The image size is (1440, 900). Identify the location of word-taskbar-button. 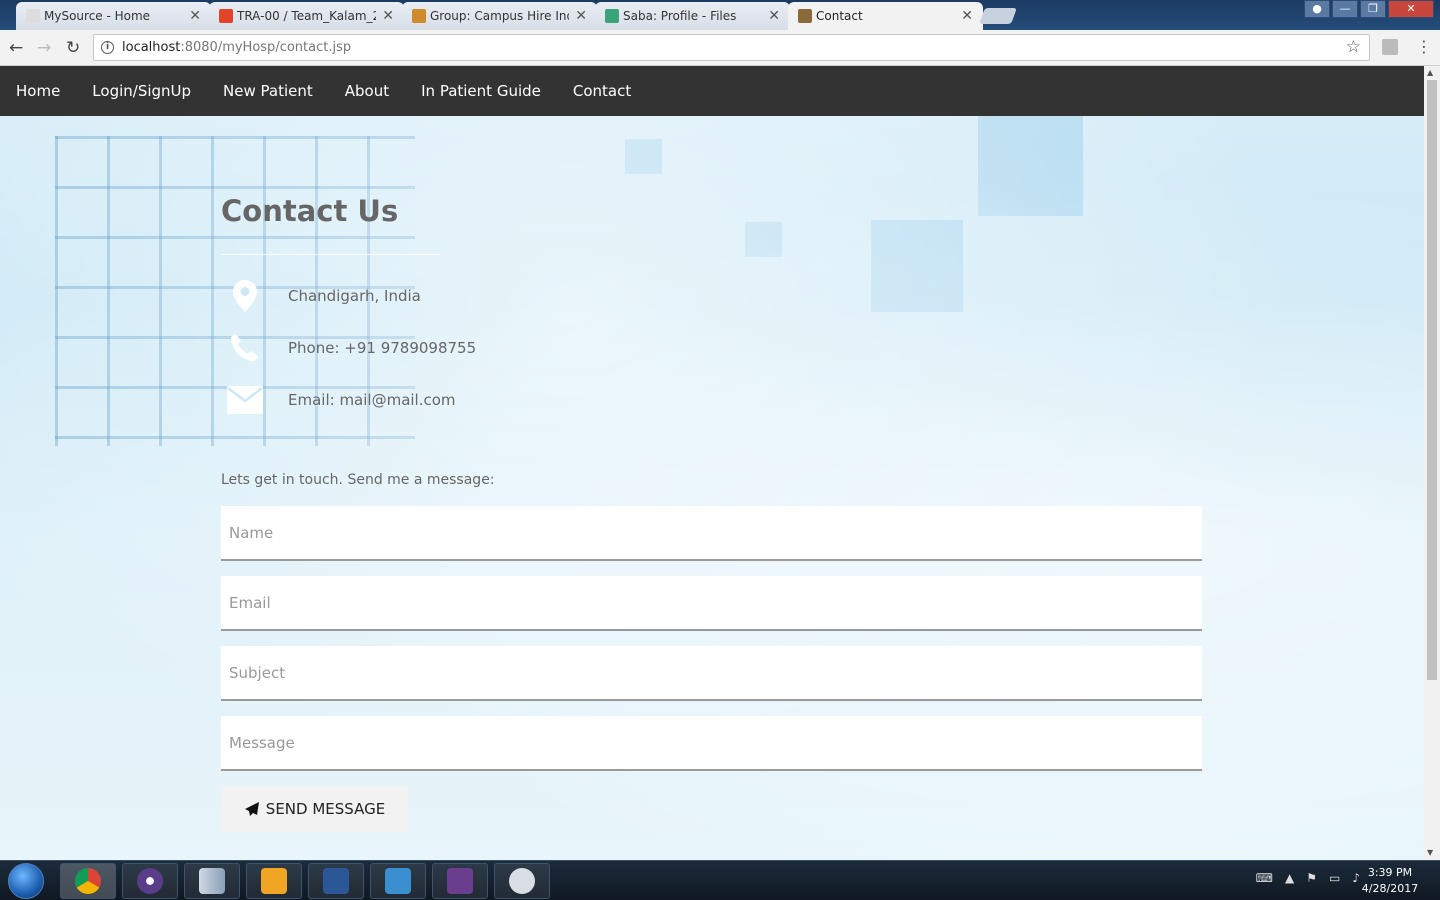
(336, 881).